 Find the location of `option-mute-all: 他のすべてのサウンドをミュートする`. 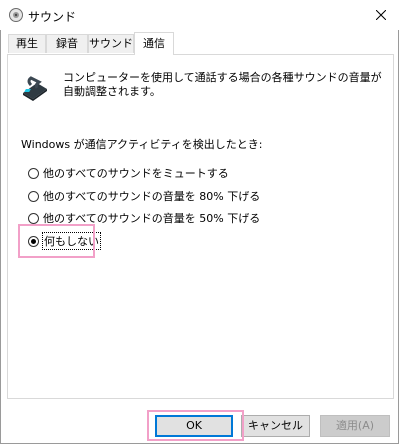

option-mute-all: 他のすべてのサウンドをミュートする is located at coordinates (128, 173).